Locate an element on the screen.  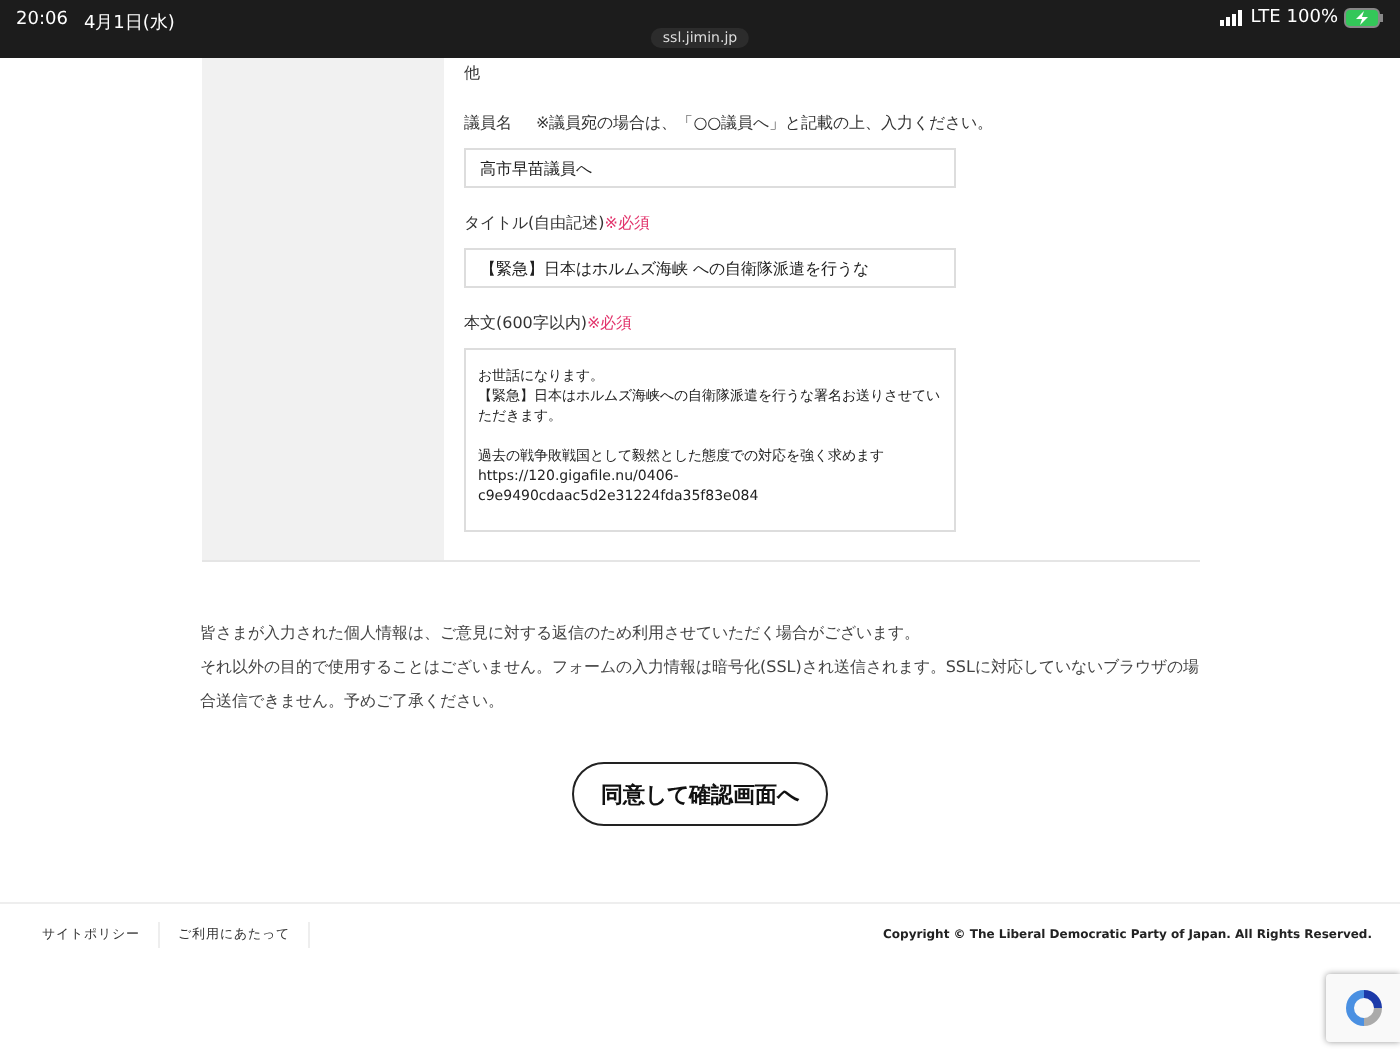
status-date: 4月1日(水) is located at coordinates (129, 23).